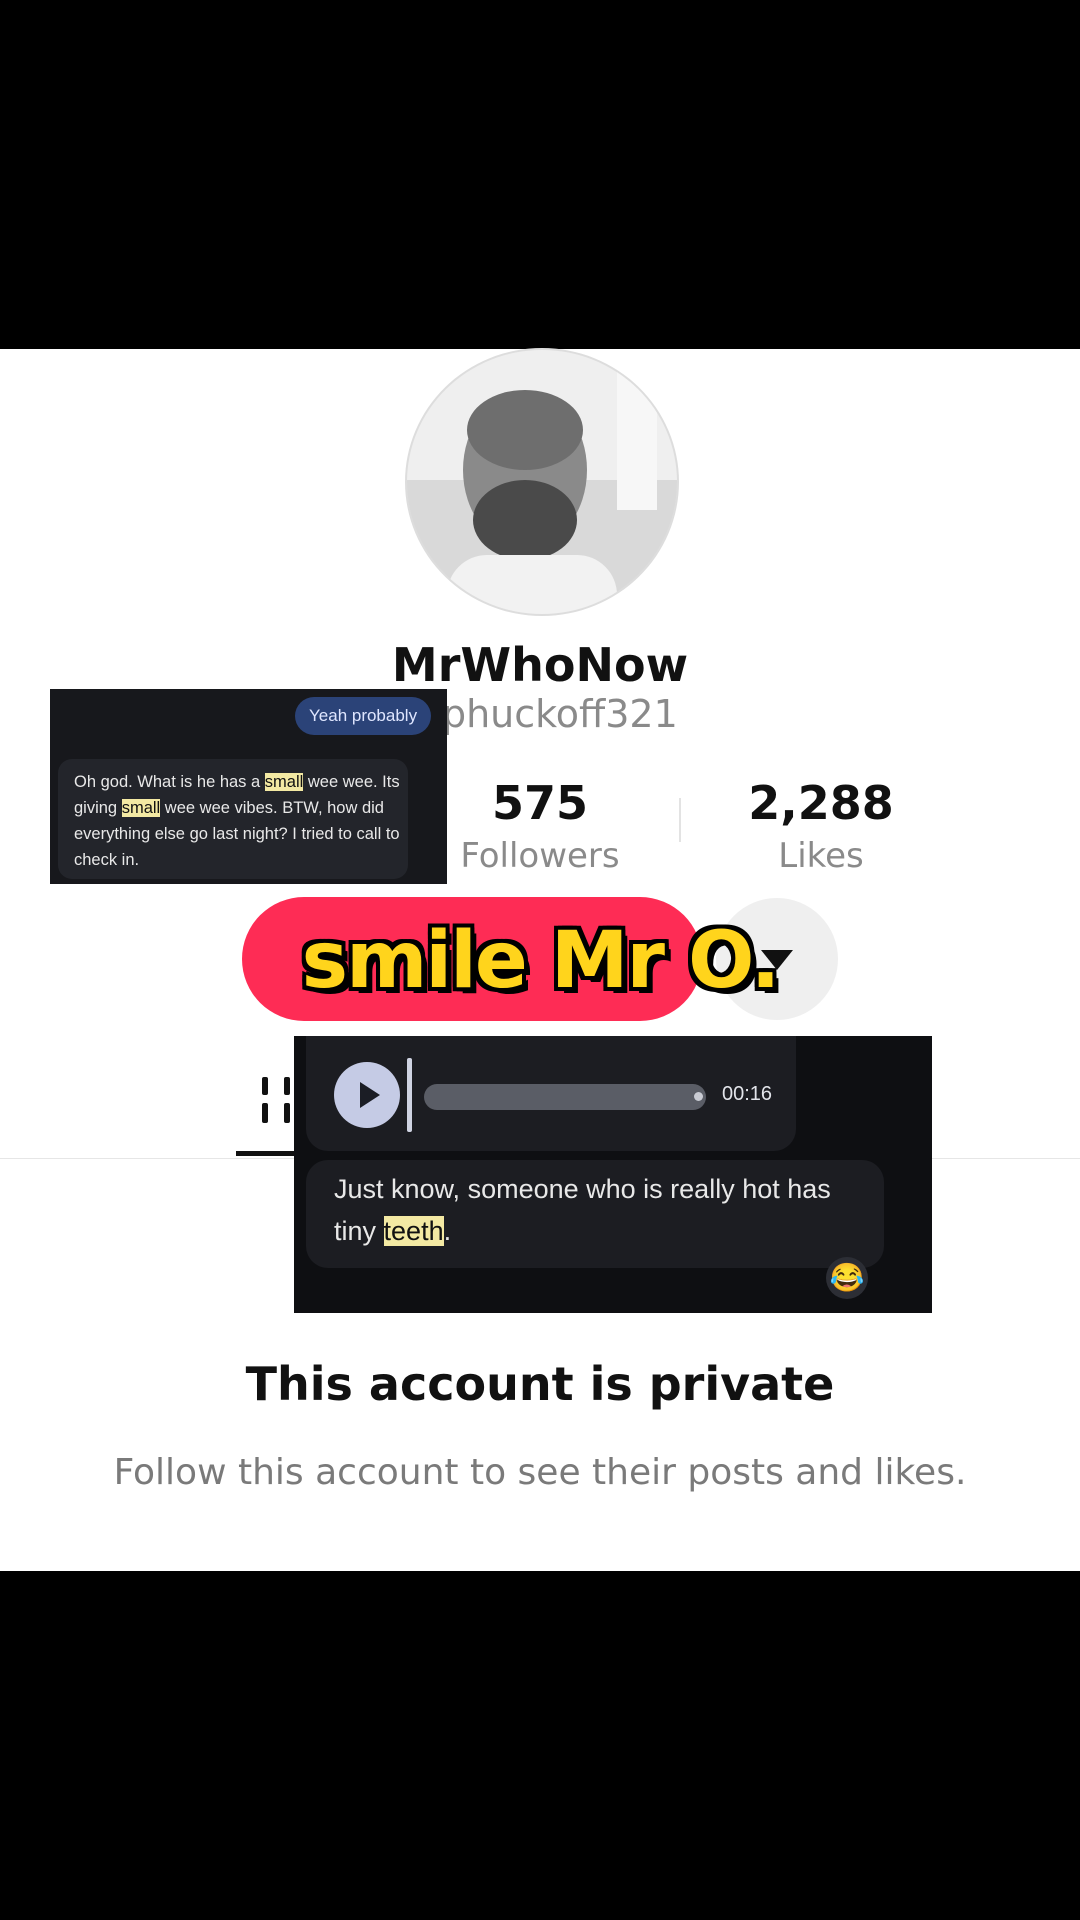 The height and width of the screenshot is (1920, 1080). What do you see at coordinates (821, 803) in the screenshot?
I see `likes-count: 2,288` at bounding box center [821, 803].